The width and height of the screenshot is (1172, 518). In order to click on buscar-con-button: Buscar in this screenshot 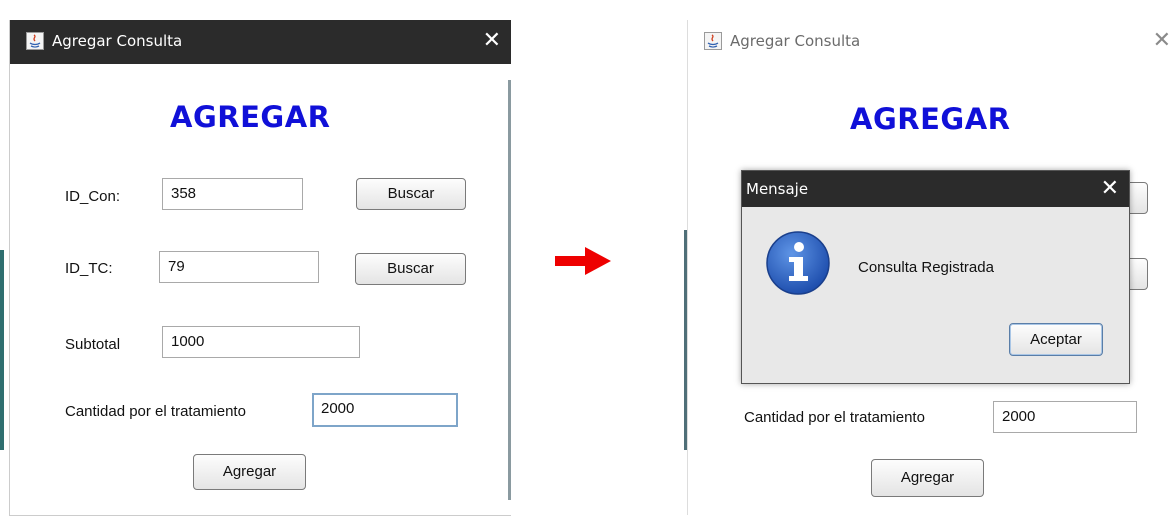, I will do `click(411, 194)`.